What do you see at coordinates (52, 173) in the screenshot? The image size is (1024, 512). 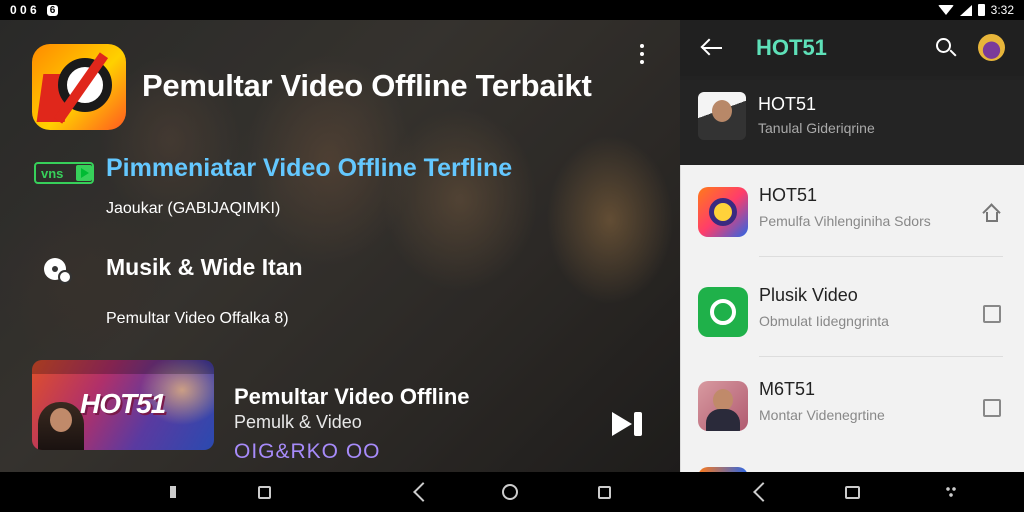 I see `vns-badge-label: vns` at bounding box center [52, 173].